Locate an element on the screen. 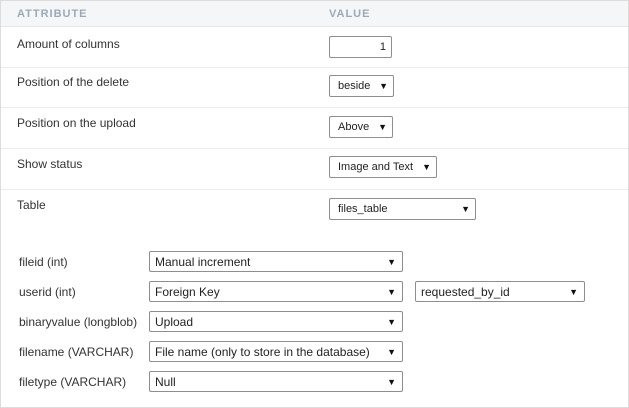 The height and width of the screenshot is (408, 629). userid-value: Foreign Key is located at coordinates (187, 291).